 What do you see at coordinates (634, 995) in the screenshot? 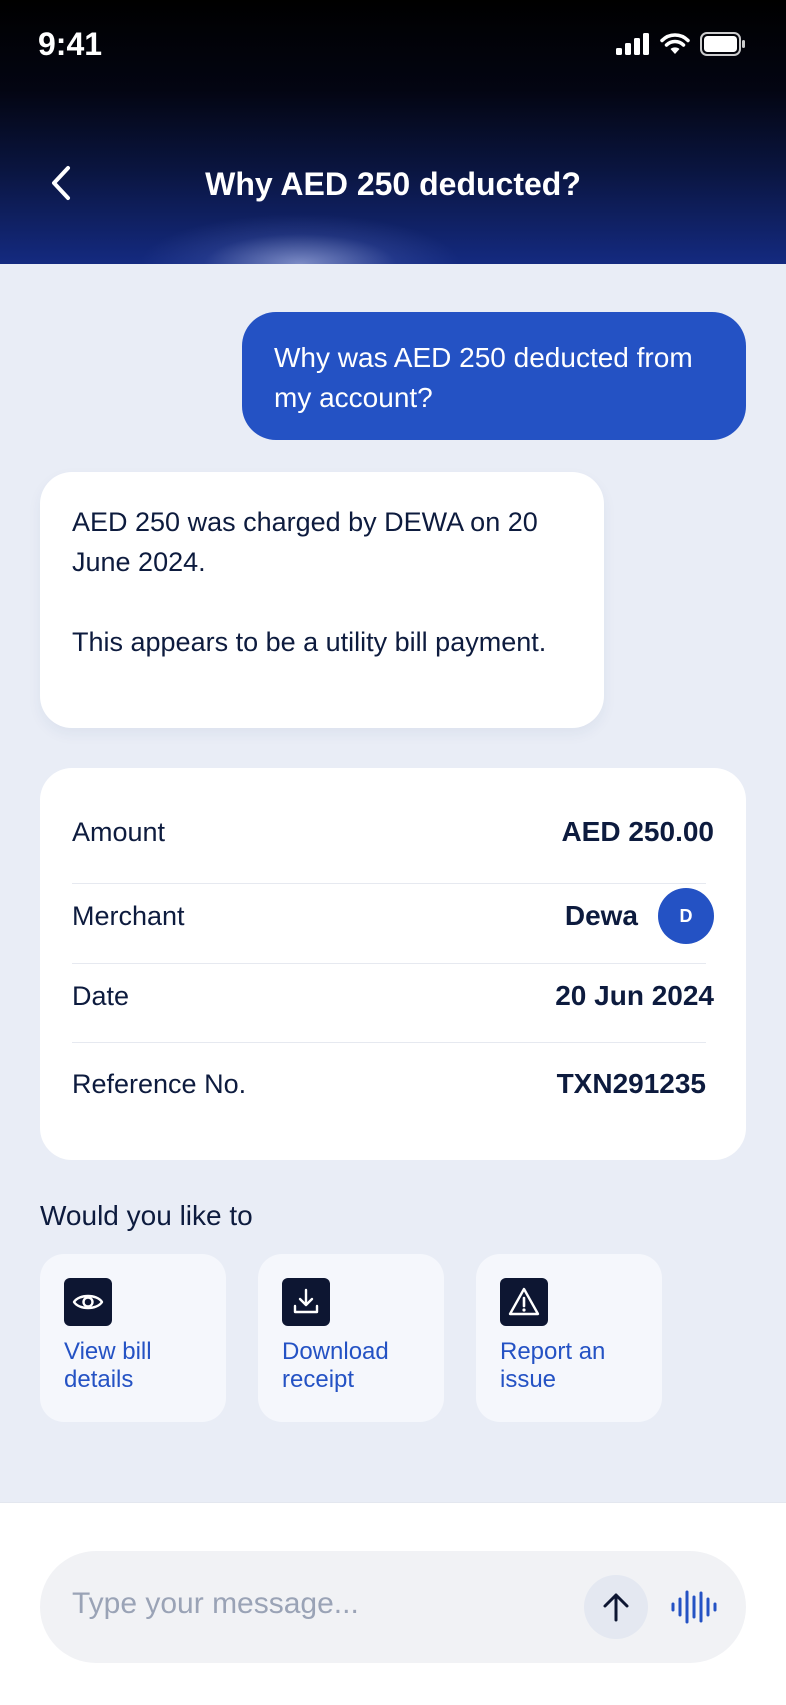
I see `date-value: 20 Jun 2024` at bounding box center [634, 995].